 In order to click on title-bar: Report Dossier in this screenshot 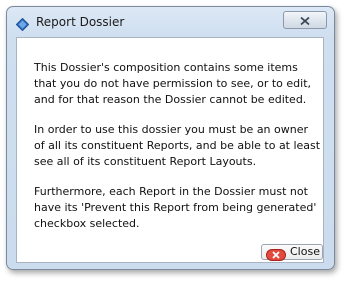, I will do `click(170, 22)`.